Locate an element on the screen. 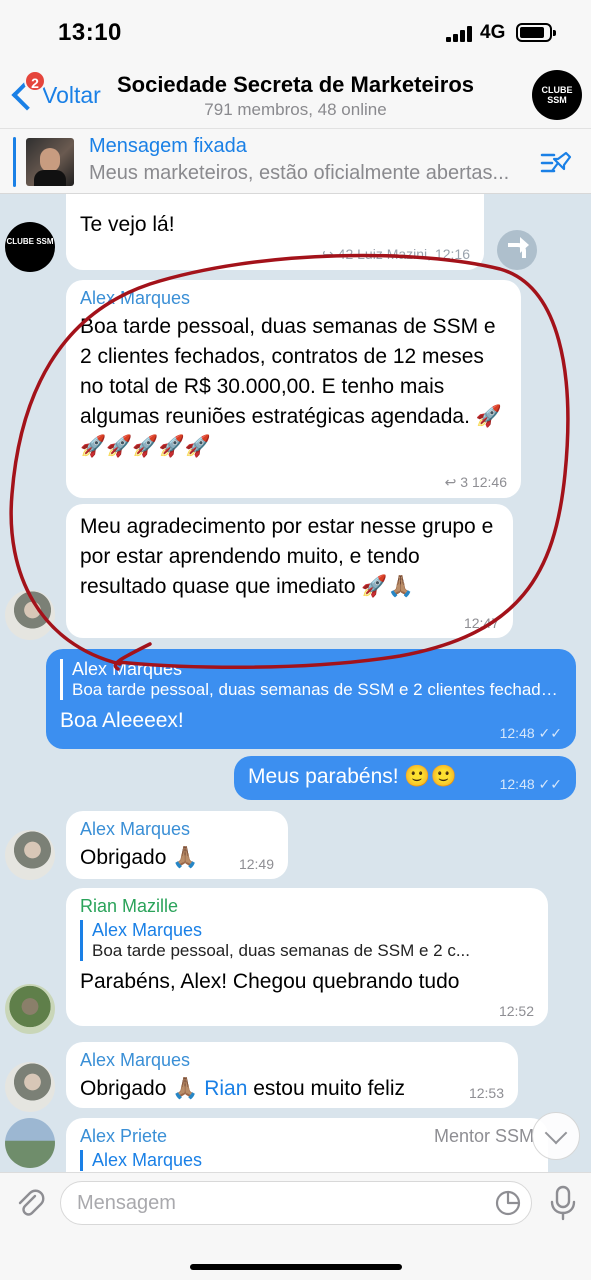 The height and width of the screenshot is (1280, 591). scroll-down-button is located at coordinates (556, 1136).